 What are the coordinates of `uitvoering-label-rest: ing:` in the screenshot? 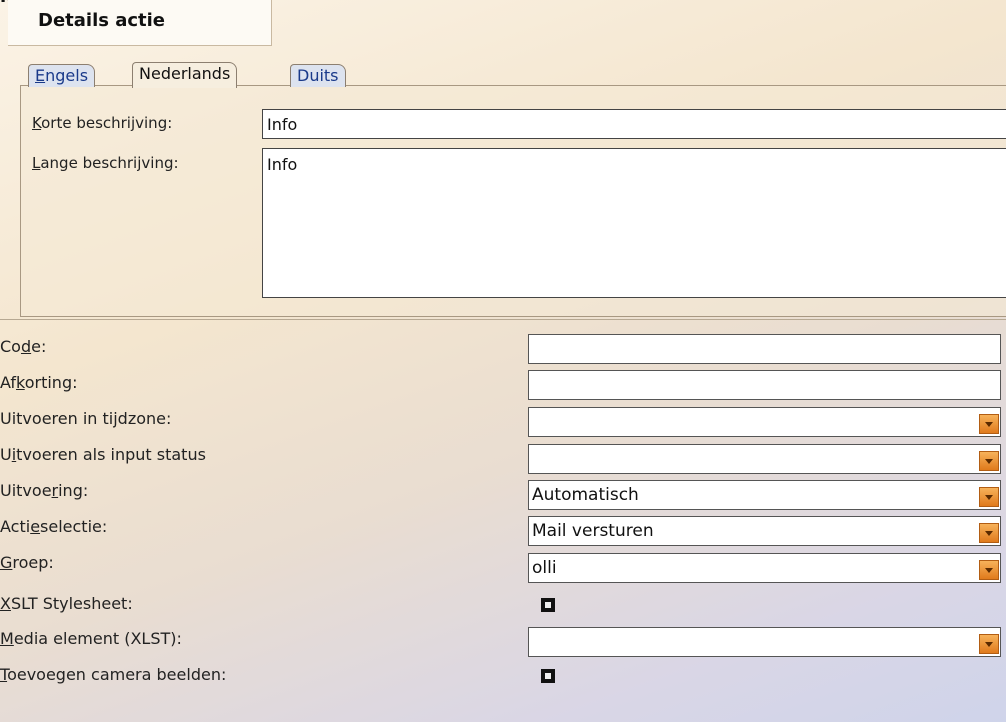 It's located at (73, 490).